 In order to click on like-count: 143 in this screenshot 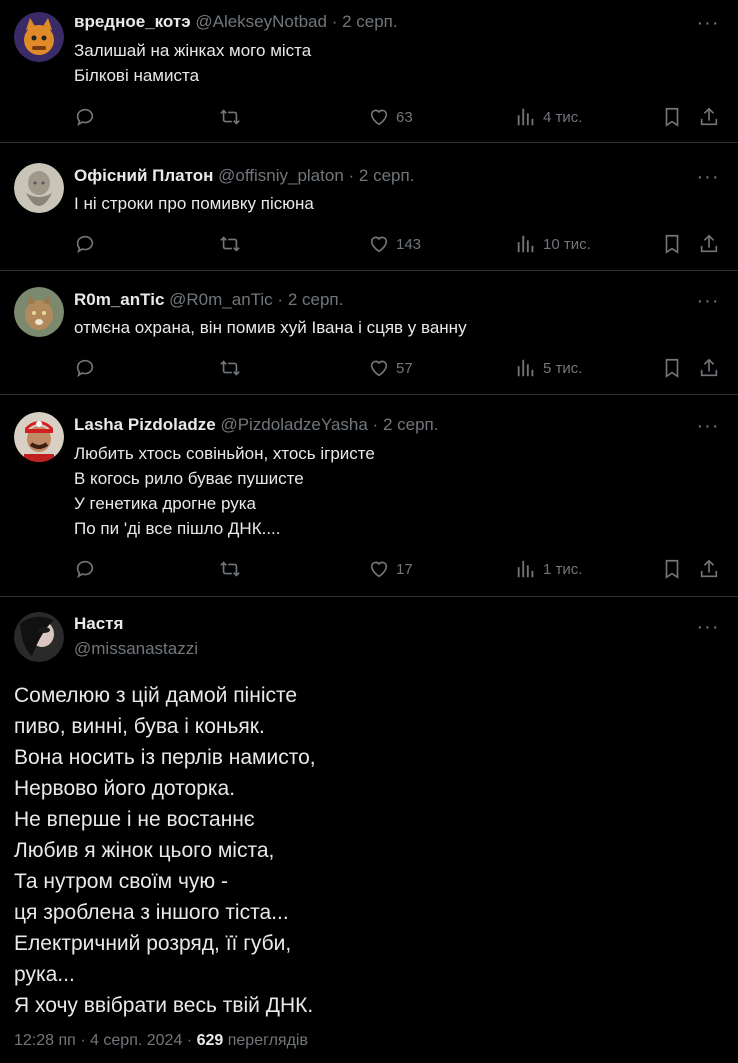, I will do `click(409, 244)`.